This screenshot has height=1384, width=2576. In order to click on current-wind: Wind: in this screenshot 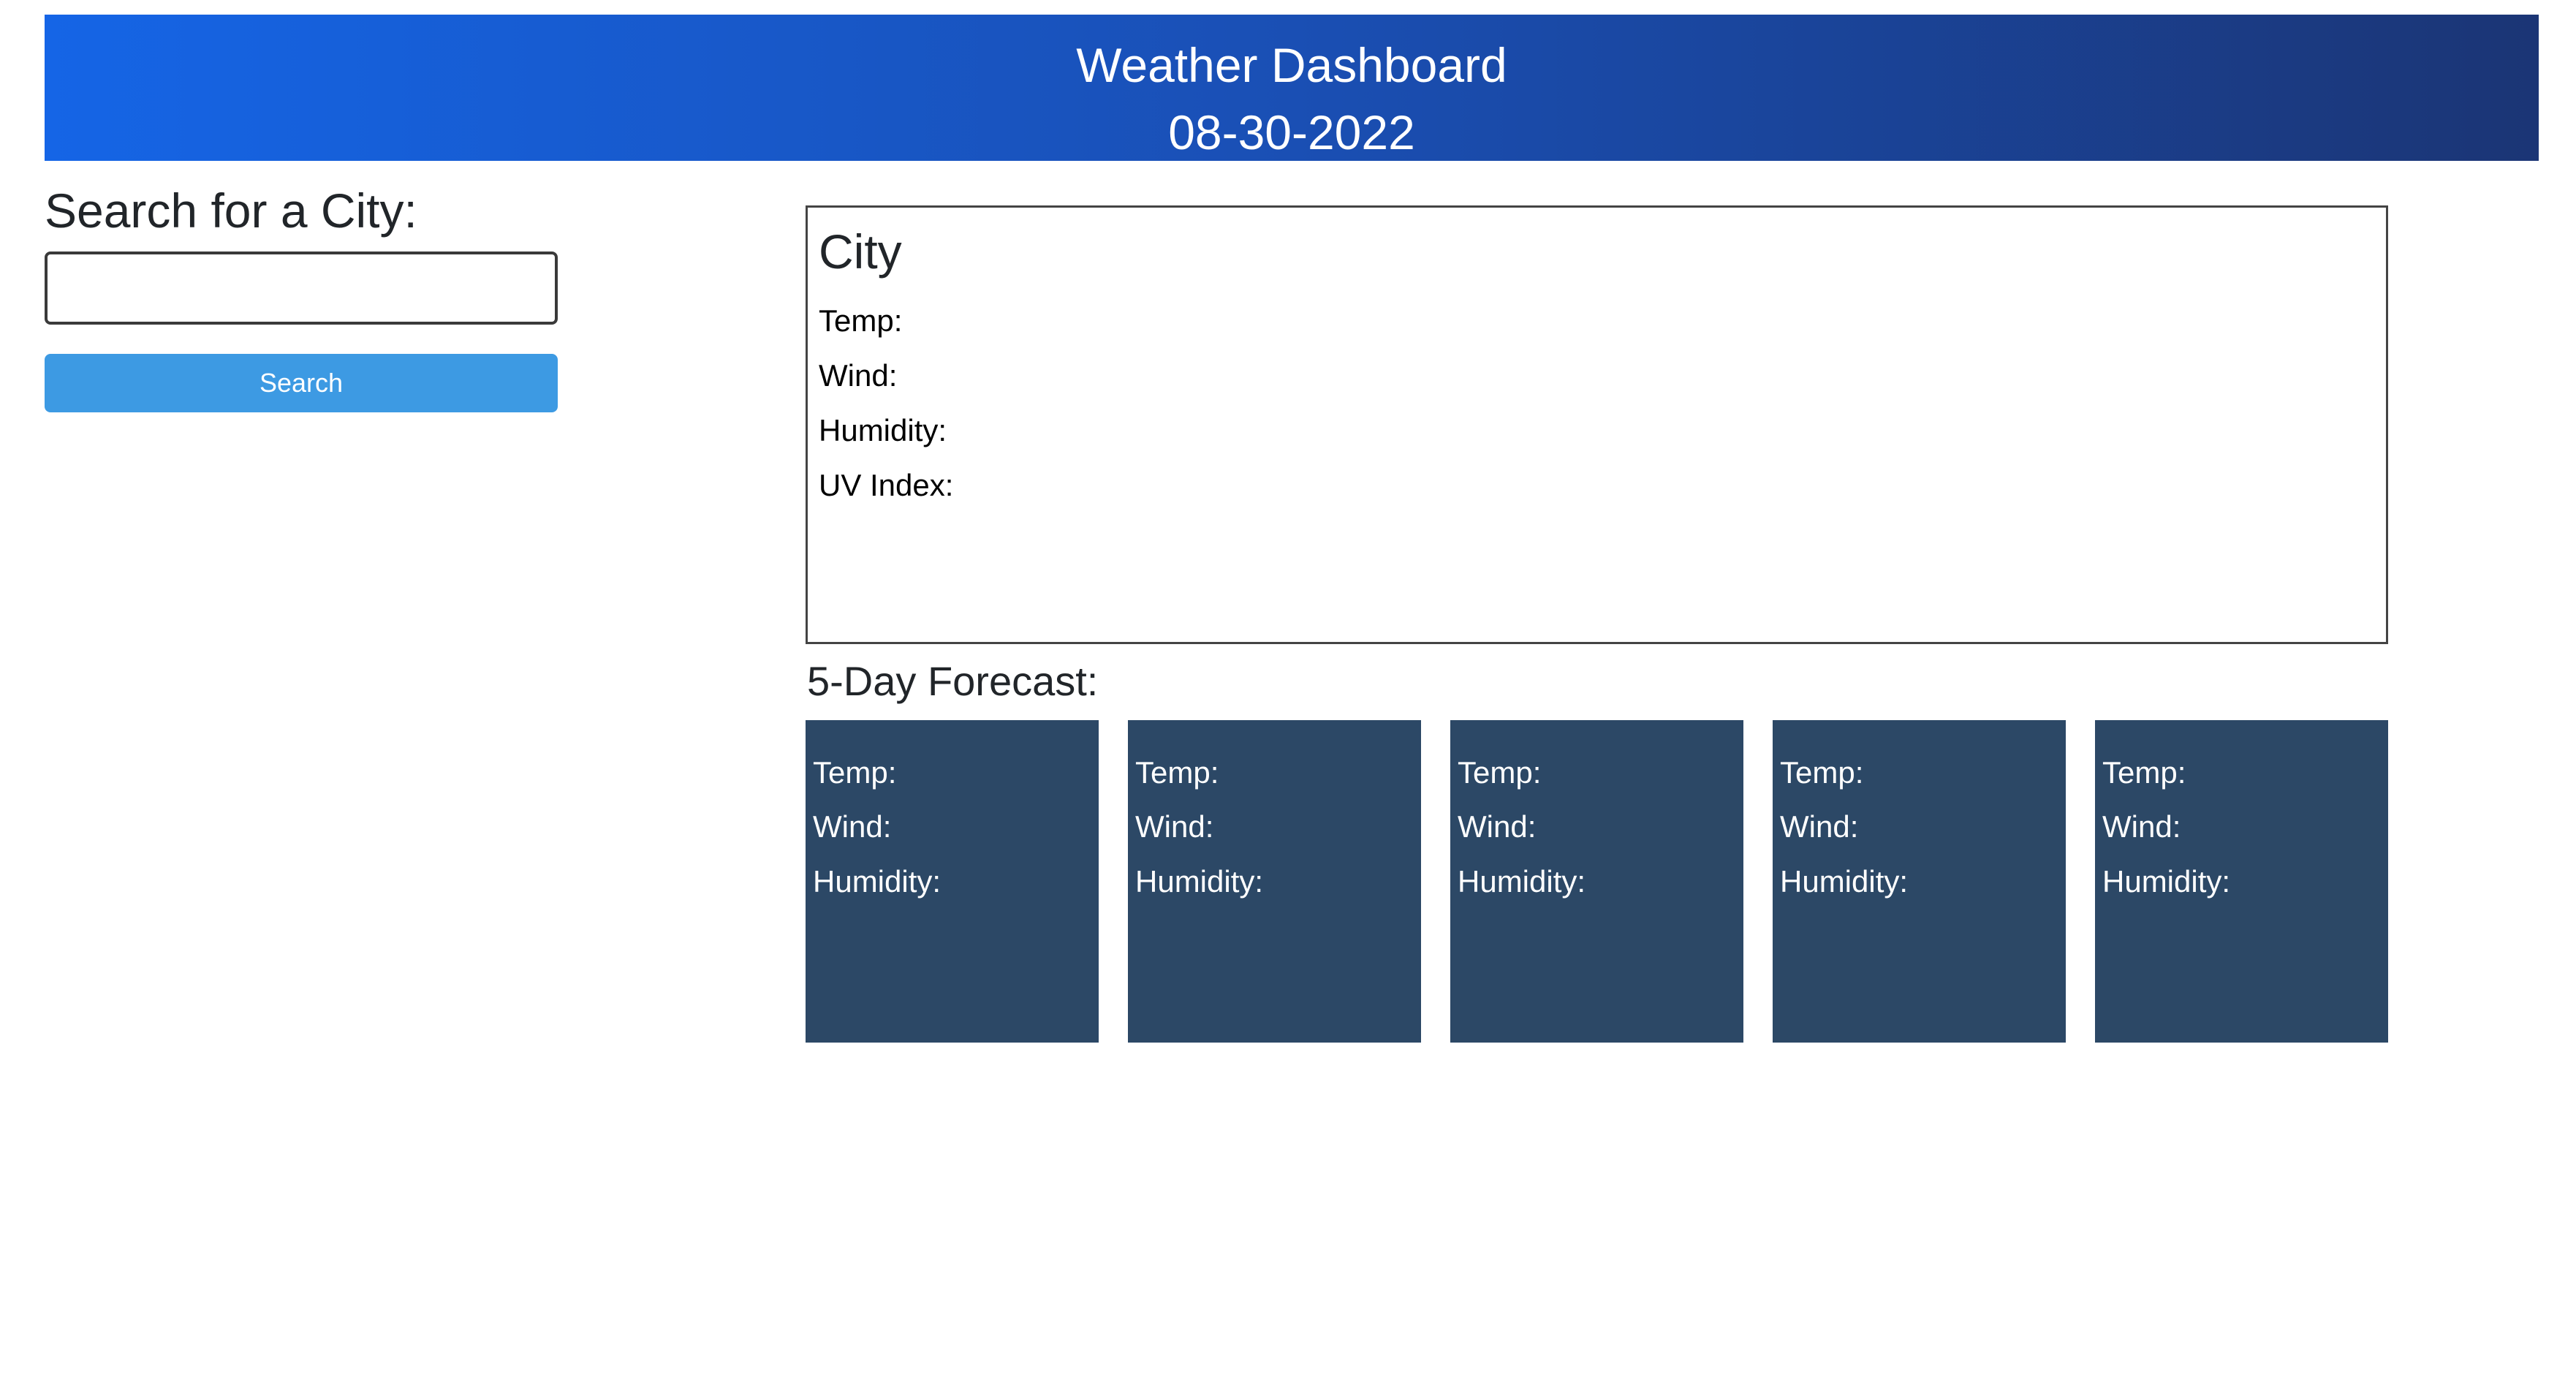, I will do `click(858, 375)`.